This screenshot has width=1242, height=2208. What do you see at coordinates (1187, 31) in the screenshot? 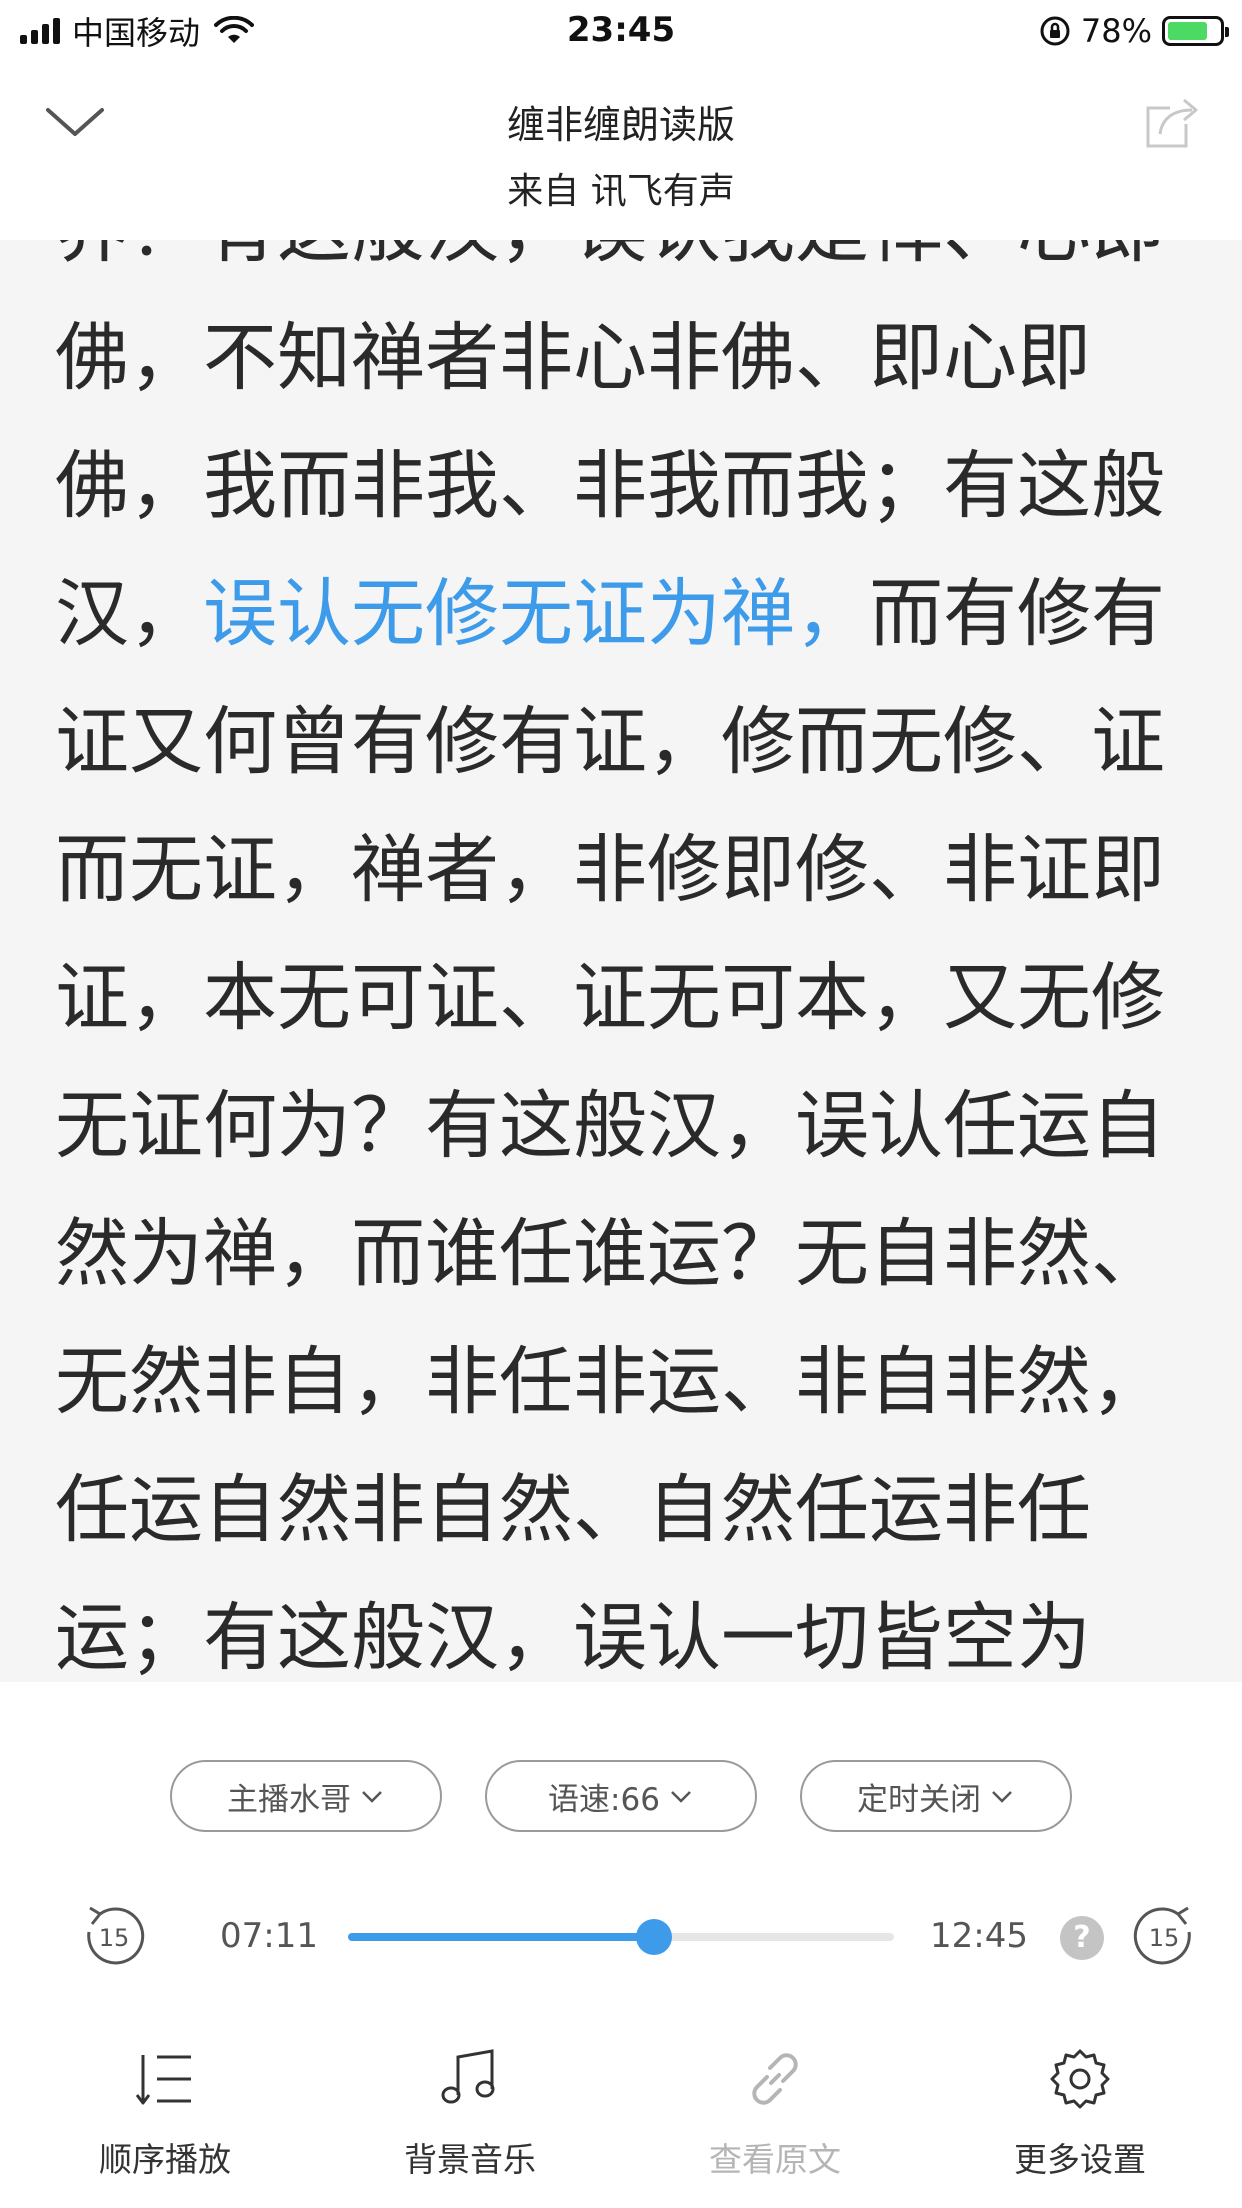
I see `battery-level` at bounding box center [1187, 31].